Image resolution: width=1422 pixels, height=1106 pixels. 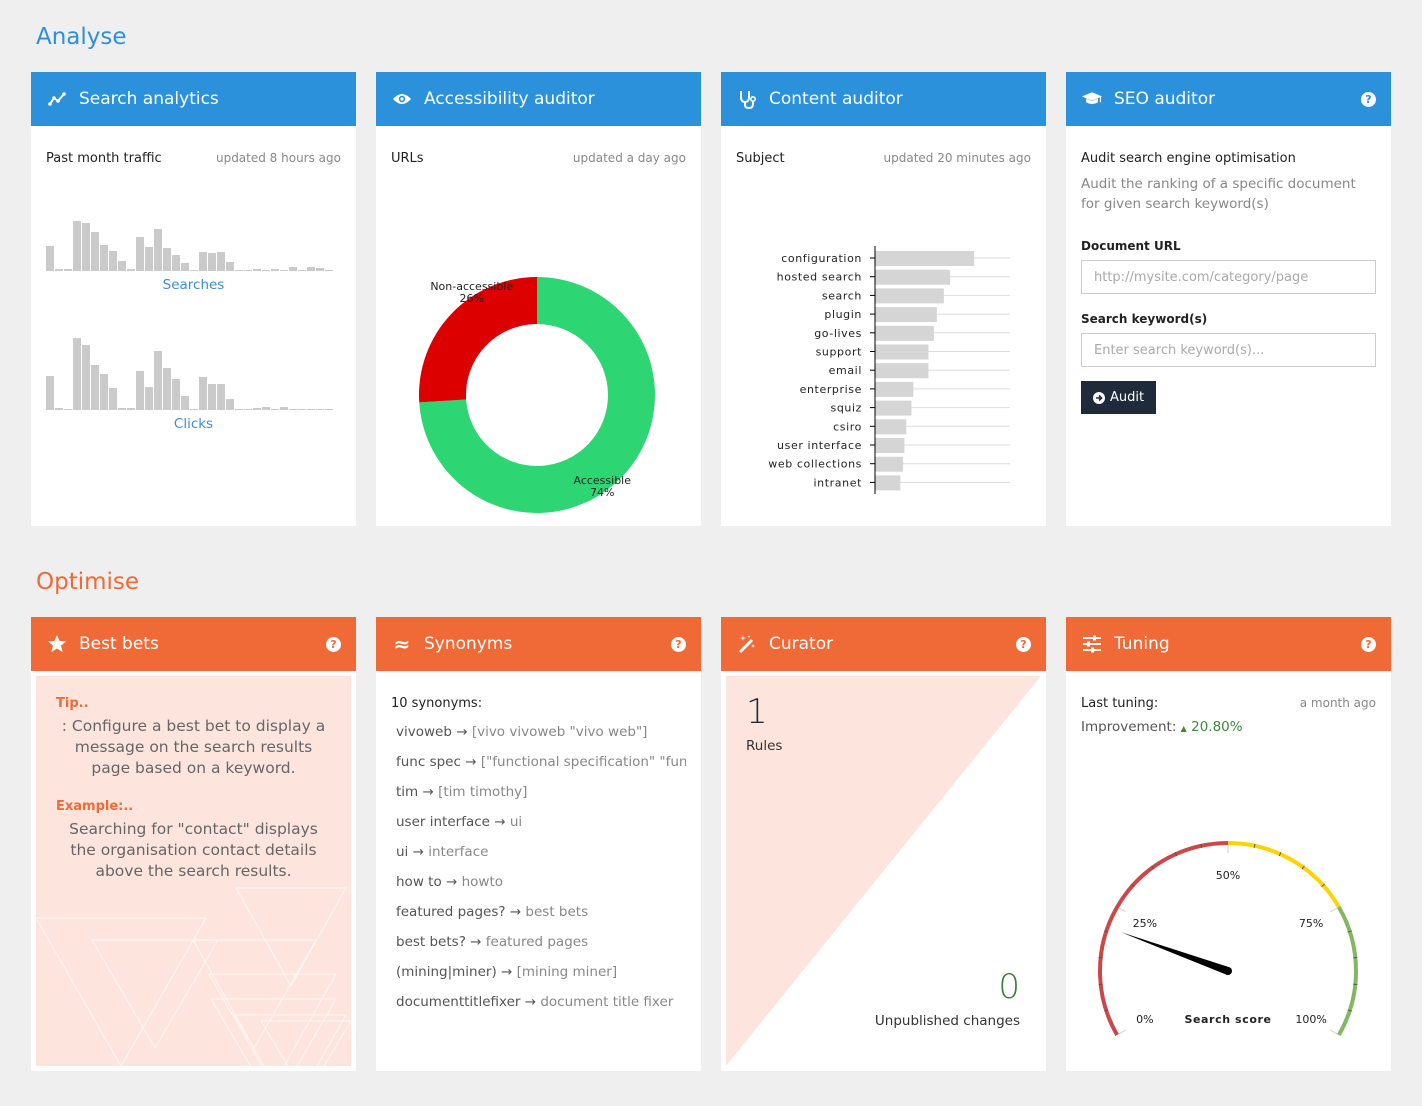 I want to click on synonym-value: ui, so click(x=516, y=822).